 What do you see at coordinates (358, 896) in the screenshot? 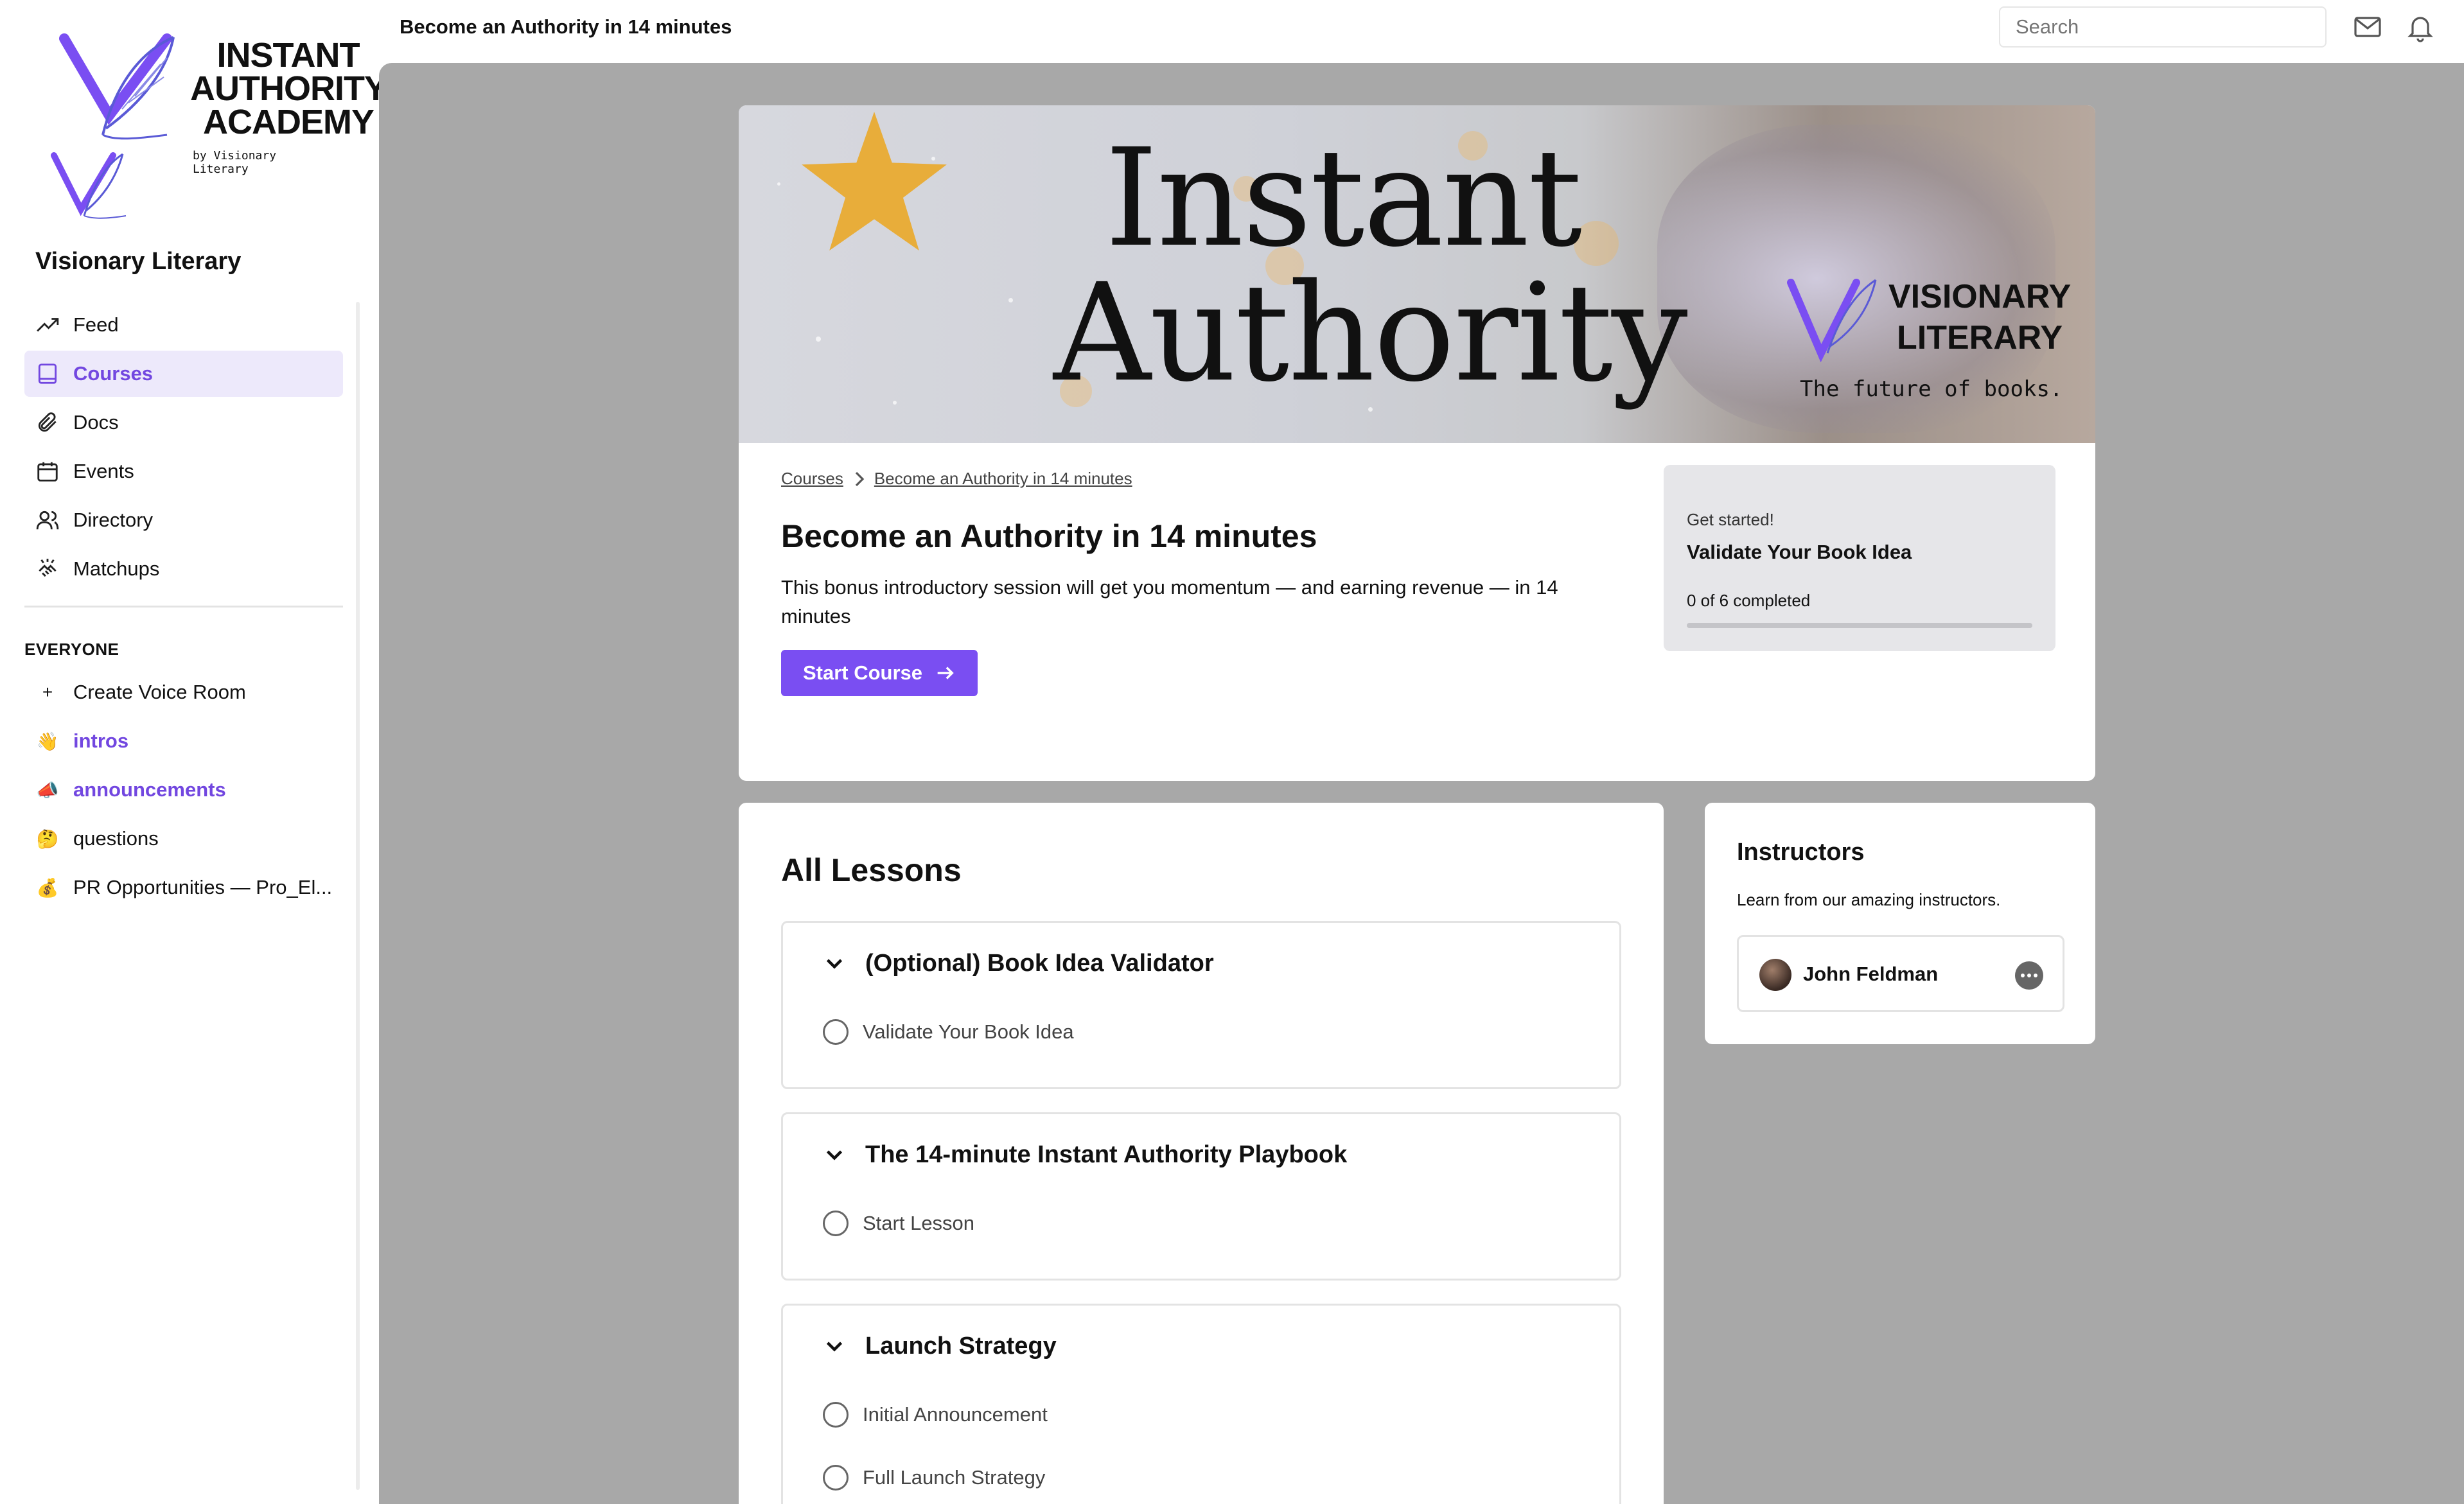
I see `sidebar-scrollbar` at bounding box center [358, 896].